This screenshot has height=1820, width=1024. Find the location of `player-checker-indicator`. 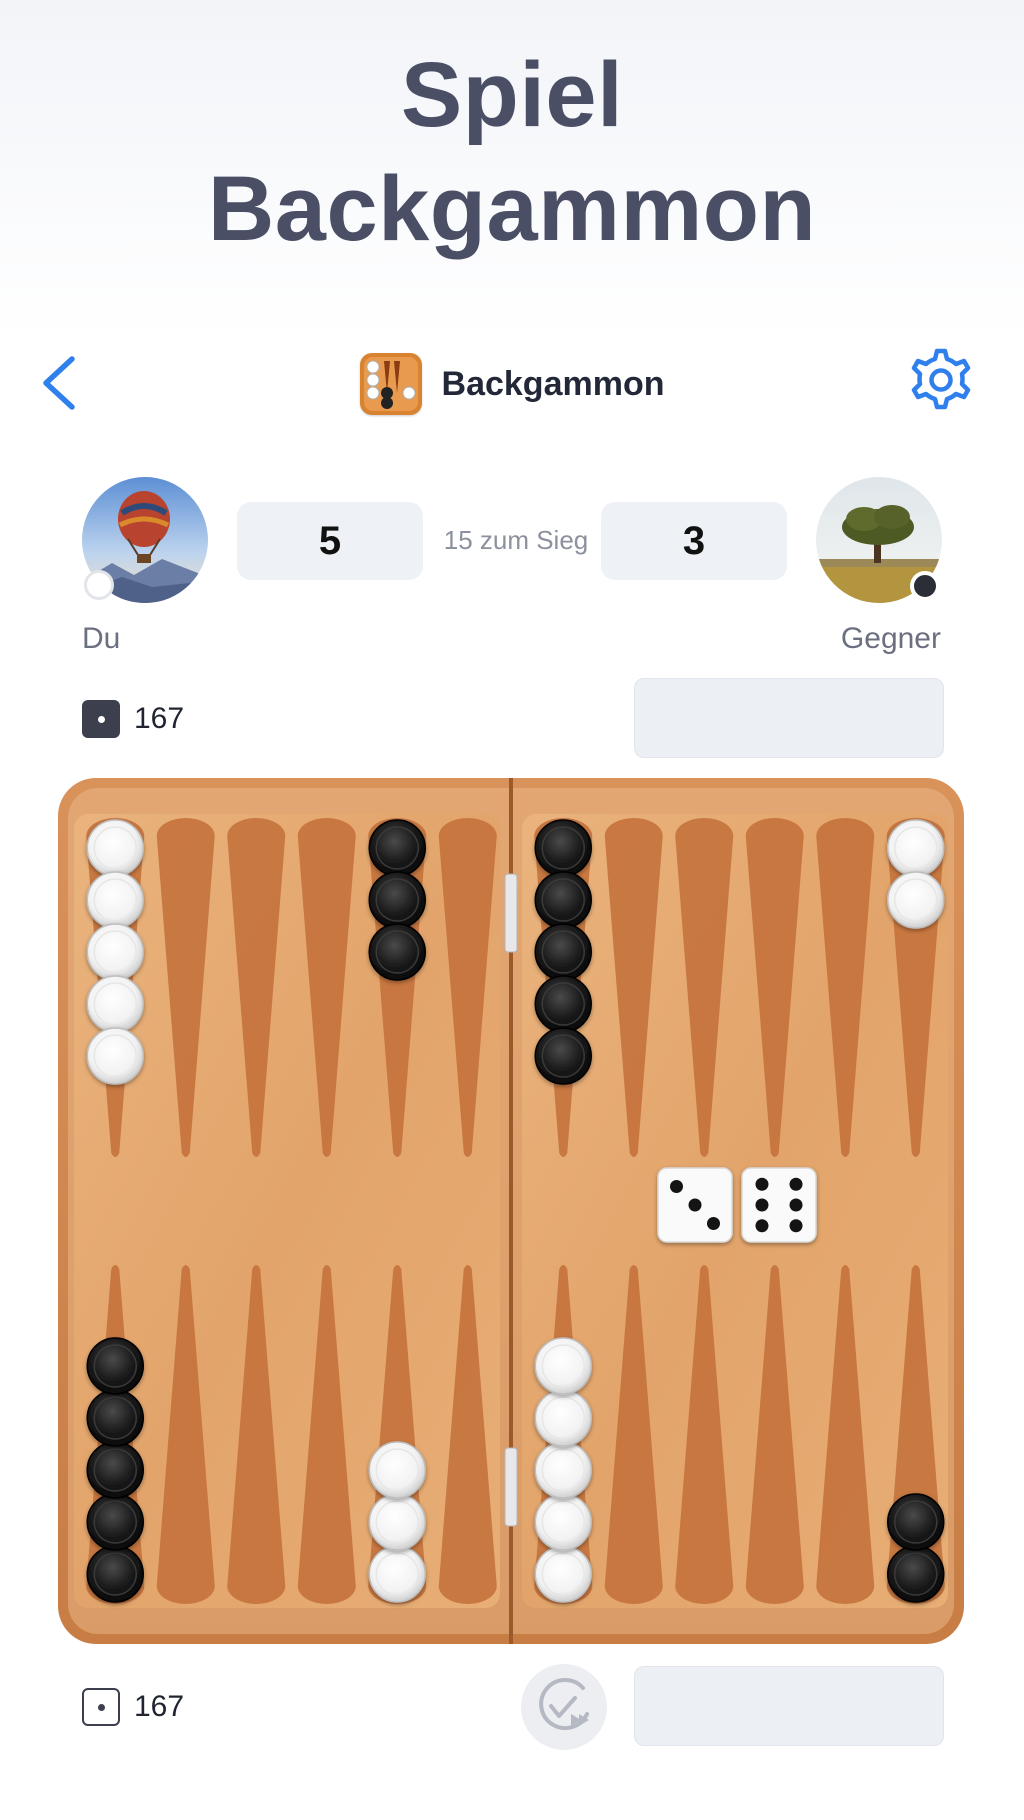

player-checker-indicator is located at coordinates (99, 585).